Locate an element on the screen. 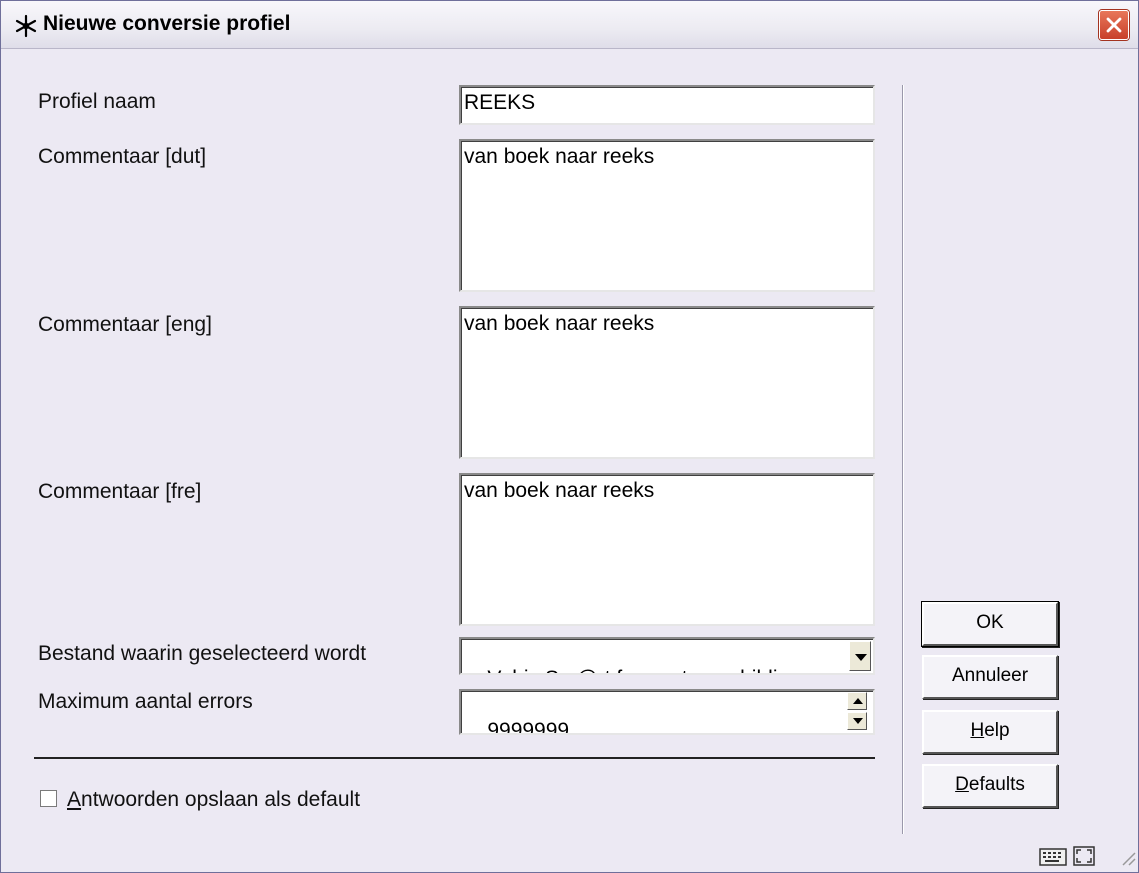  vertical-separator is located at coordinates (903, 459).